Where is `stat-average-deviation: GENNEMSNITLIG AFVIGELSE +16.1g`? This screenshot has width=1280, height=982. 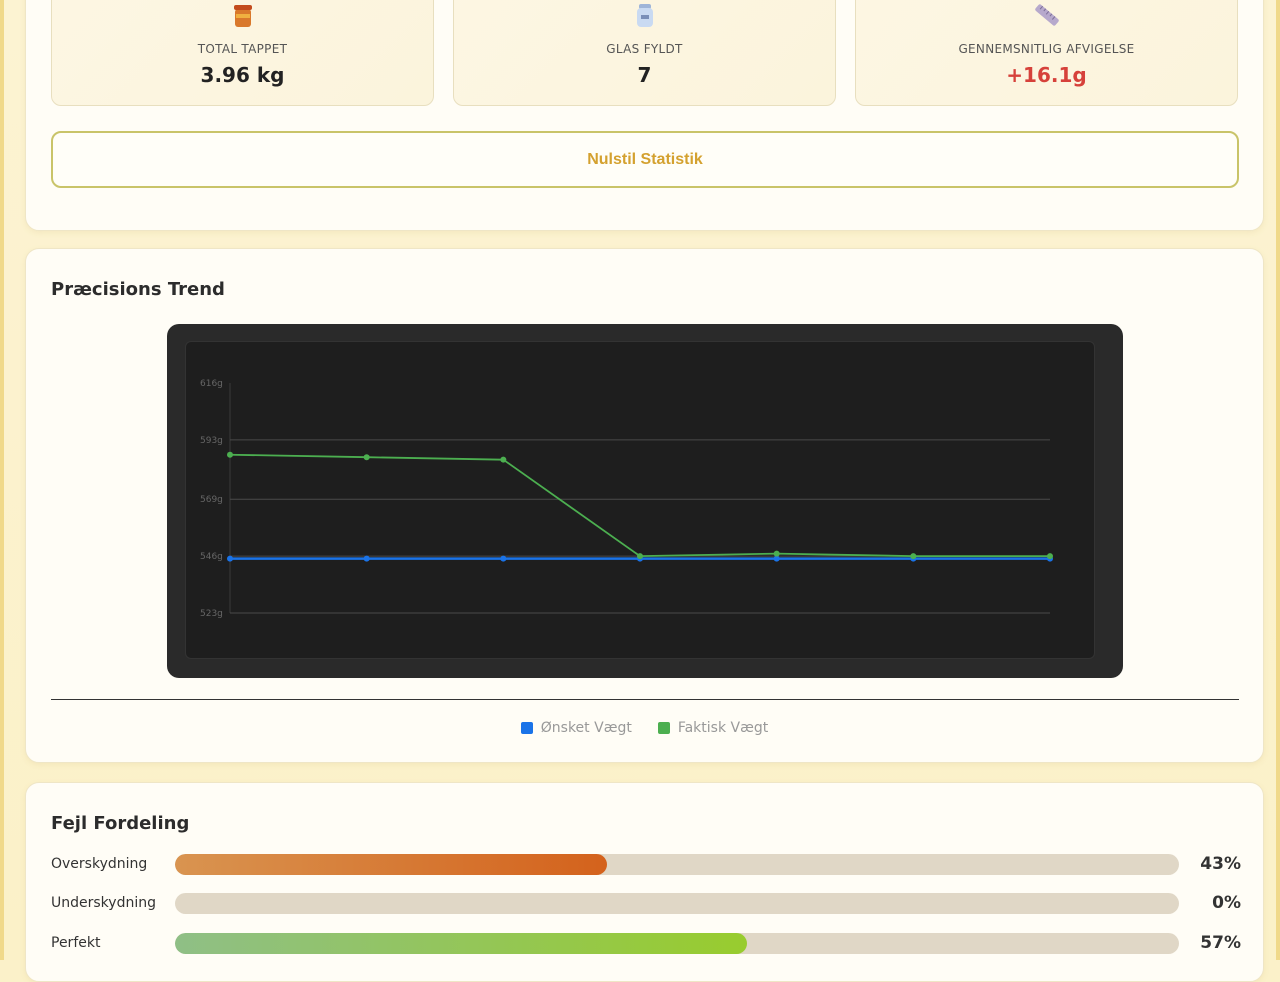 stat-average-deviation: GENNEMSNITLIG AFVIGELSE +16.1g is located at coordinates (1046, 53).